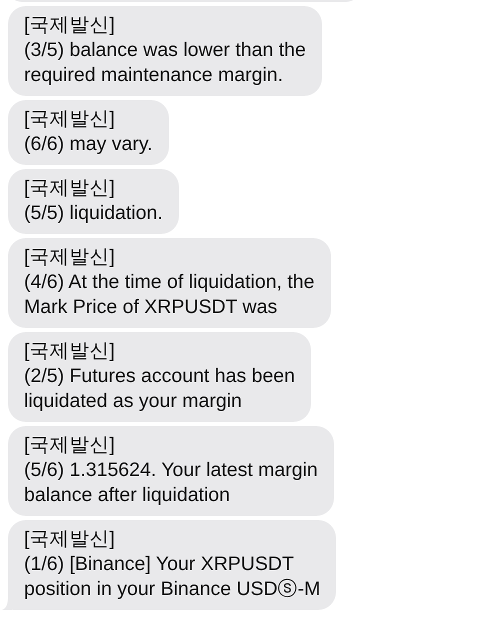 This screenshot has width=489, height=639. What do you see at coordinates (165, 63) in the screenshot?
I see `message-text: (3/5) balance was lower than the required maintenance margin.` at bounding box center [165, 63].